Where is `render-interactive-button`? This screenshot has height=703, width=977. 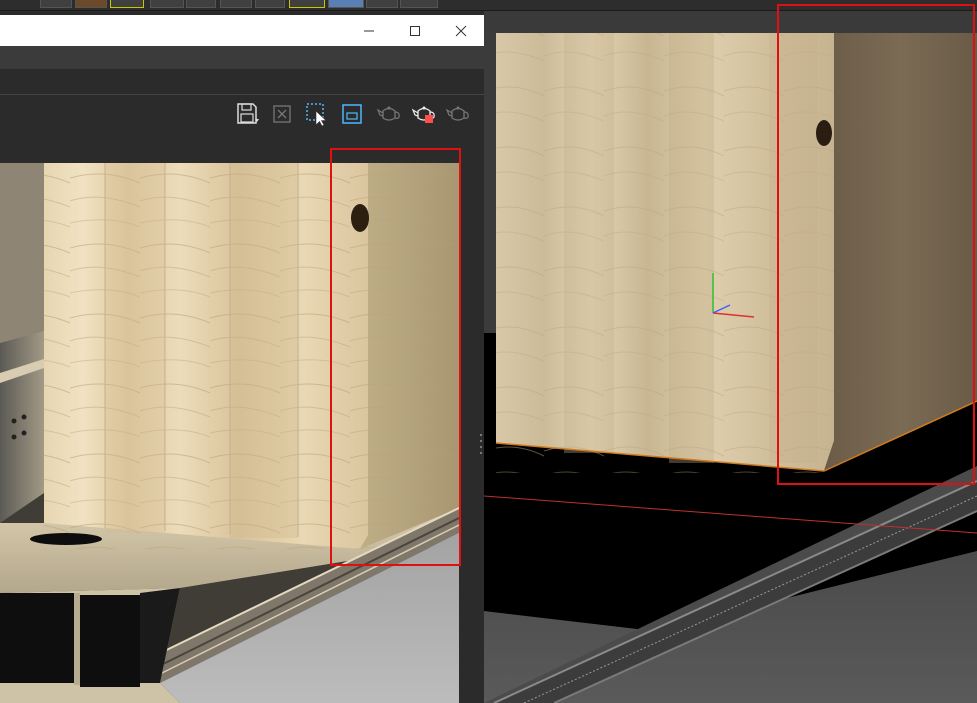 render-interactive-button is located at coordinates (389, 114).